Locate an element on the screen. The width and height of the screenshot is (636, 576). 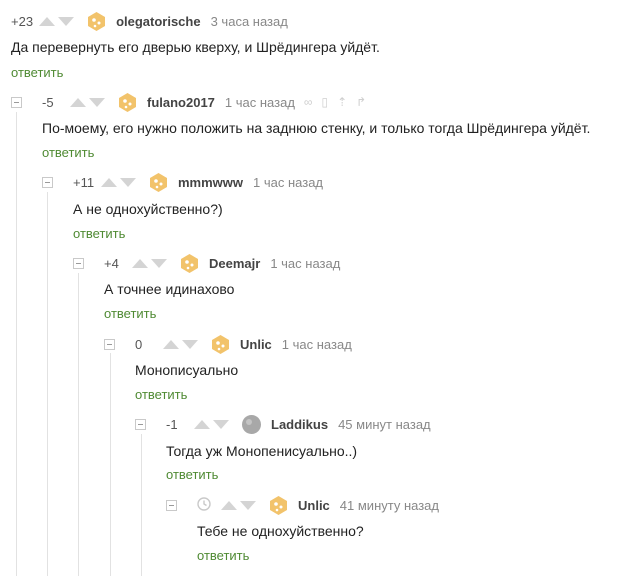
comment-text: А точнее идинахово is located at coordinates (169, 289).